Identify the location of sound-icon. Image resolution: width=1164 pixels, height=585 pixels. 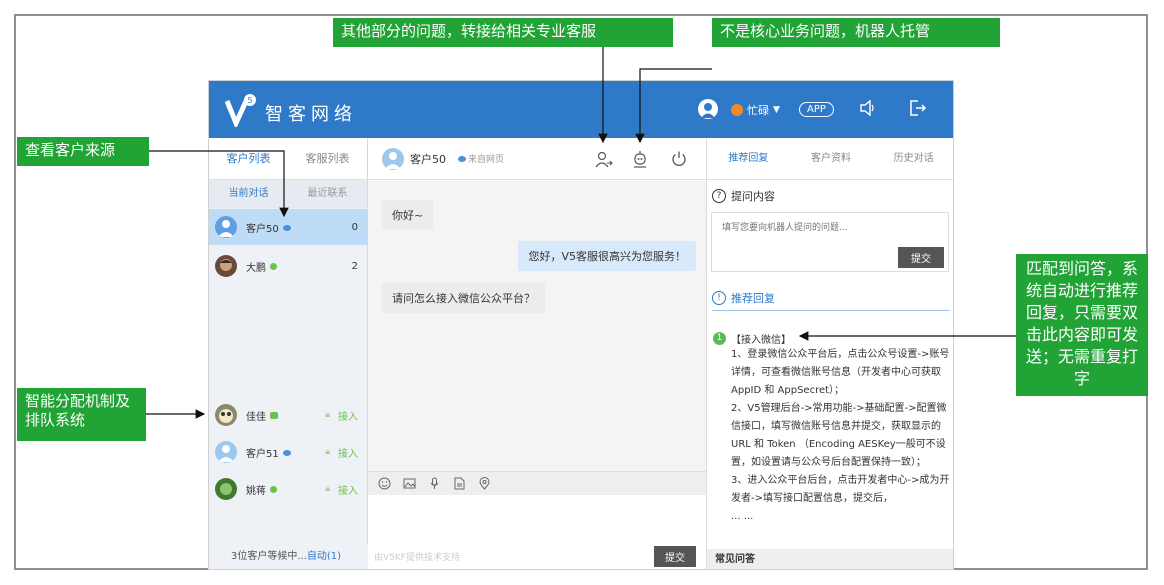
(868, 108).